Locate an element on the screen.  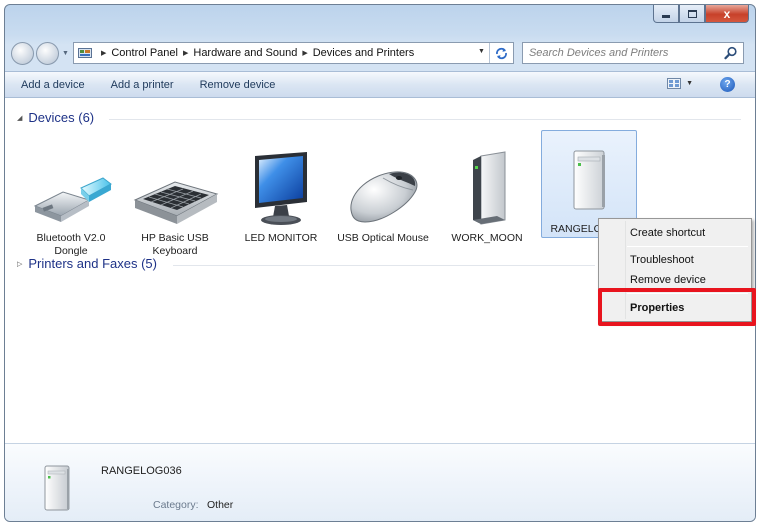
minimize-icon is located at coordinates (666, 16).